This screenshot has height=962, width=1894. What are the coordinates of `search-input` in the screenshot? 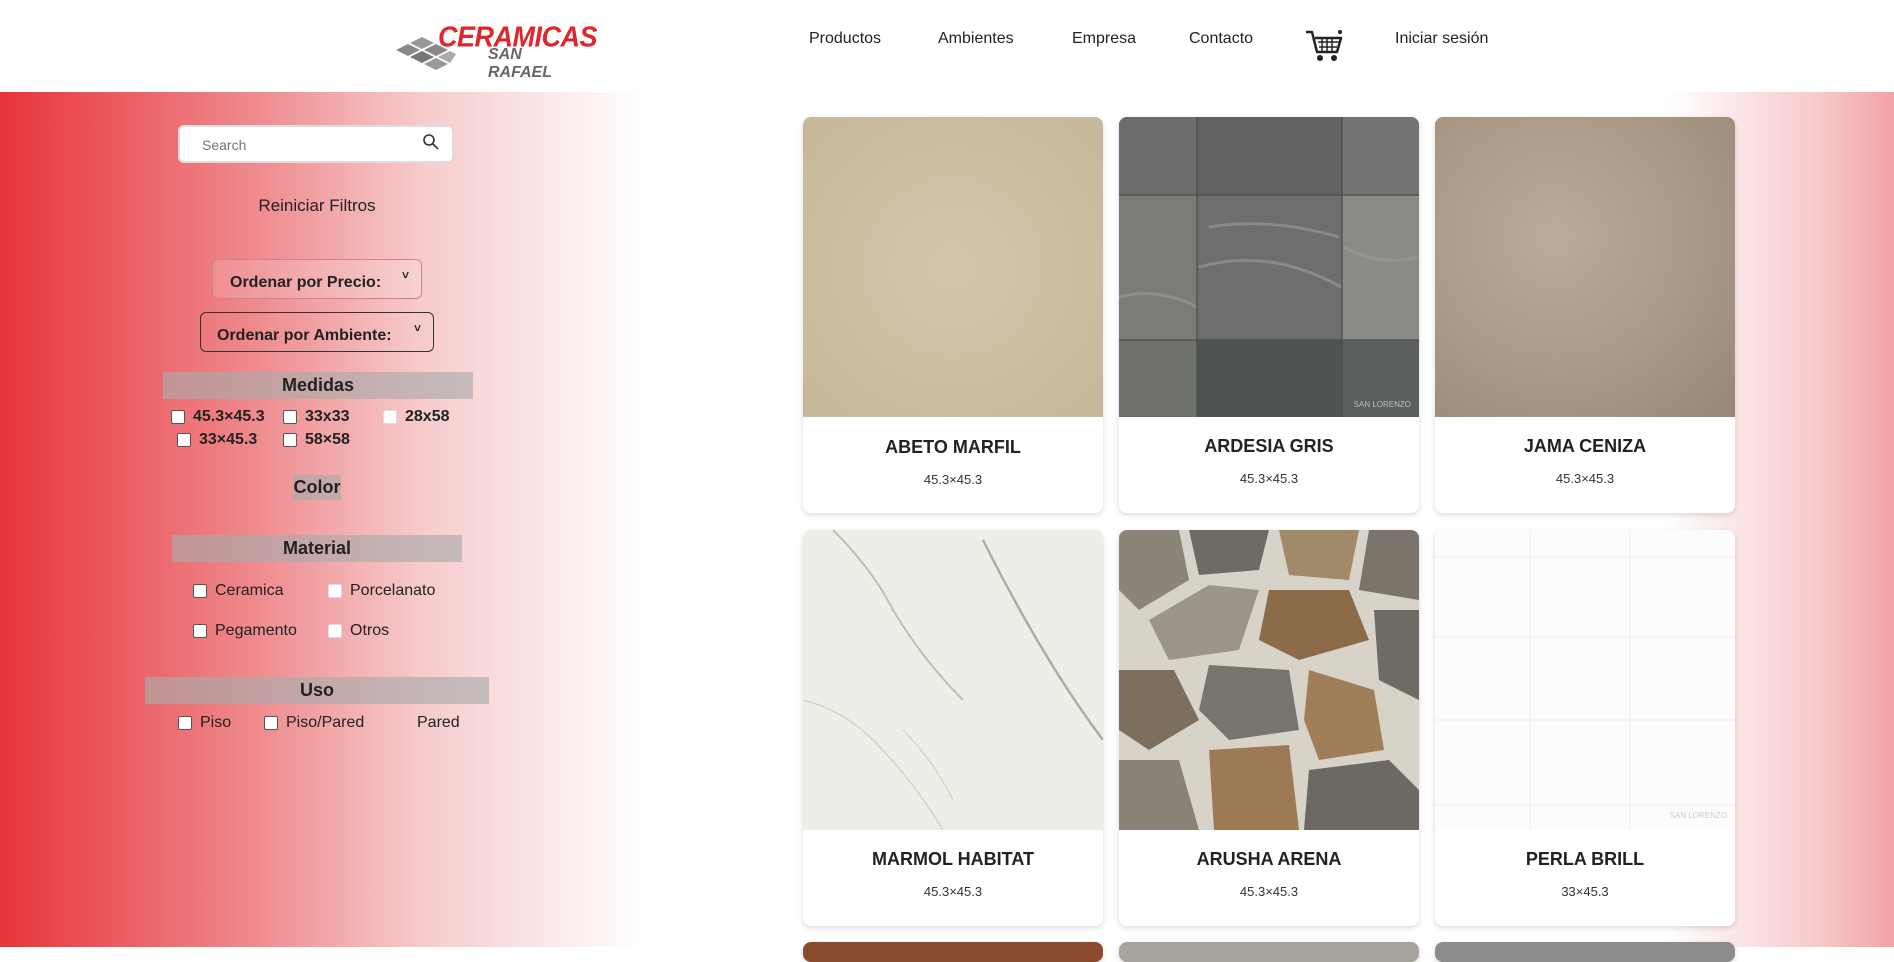 It's located at (302, 145).